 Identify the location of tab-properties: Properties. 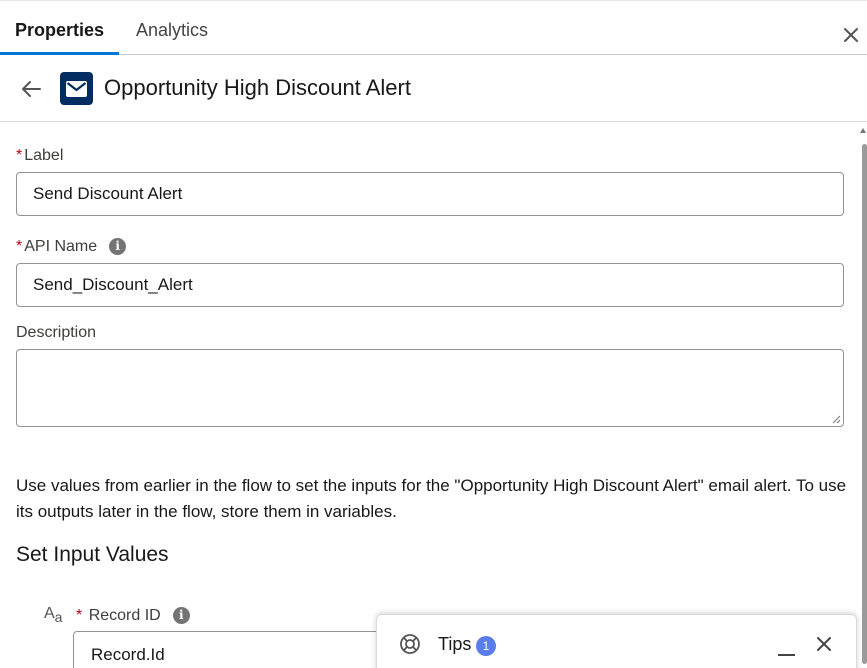
(59, 28).